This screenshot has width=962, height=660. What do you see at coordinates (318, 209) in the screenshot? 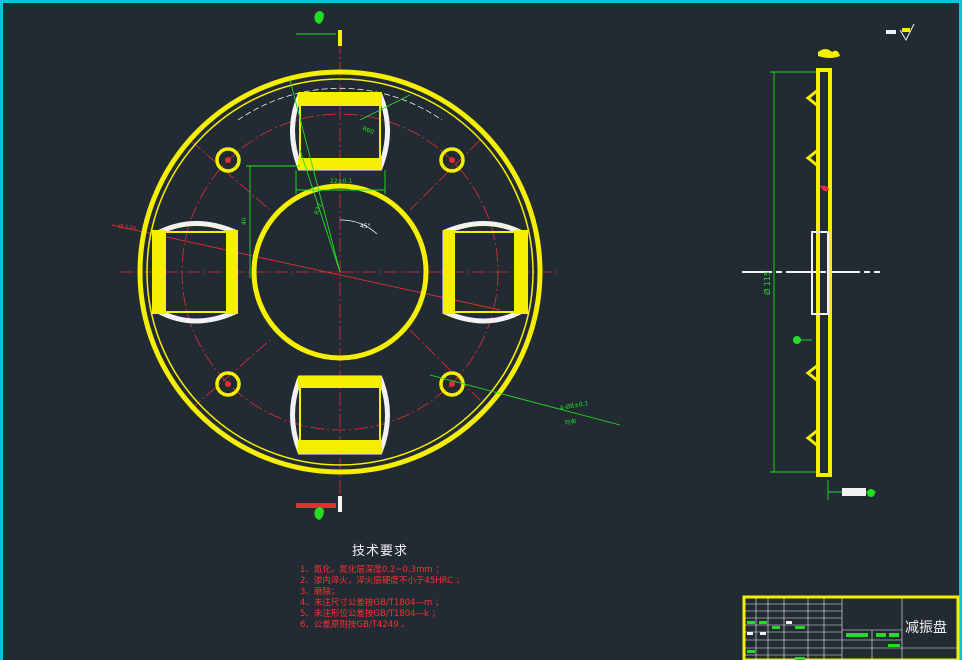
I see `dim-radius: R32` at bounding box center [318, 209].